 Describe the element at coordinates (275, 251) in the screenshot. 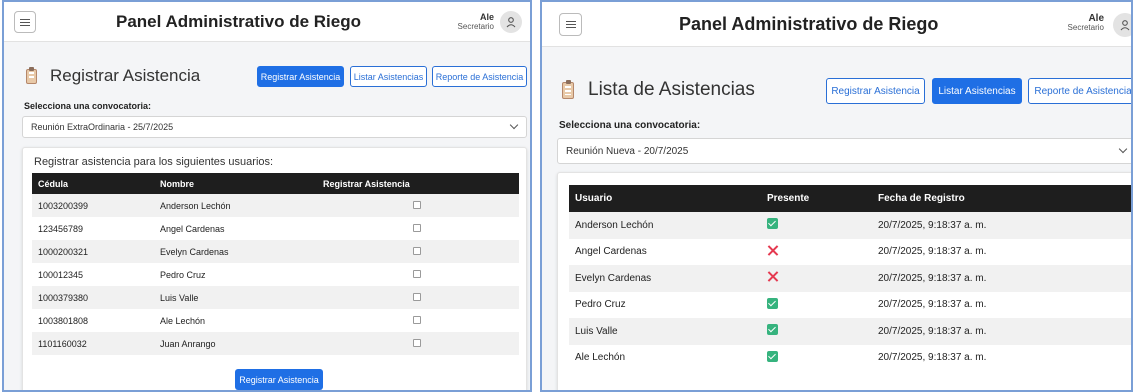

I see `table-row: 1000200321 Evelyn Cardenas` at that location.